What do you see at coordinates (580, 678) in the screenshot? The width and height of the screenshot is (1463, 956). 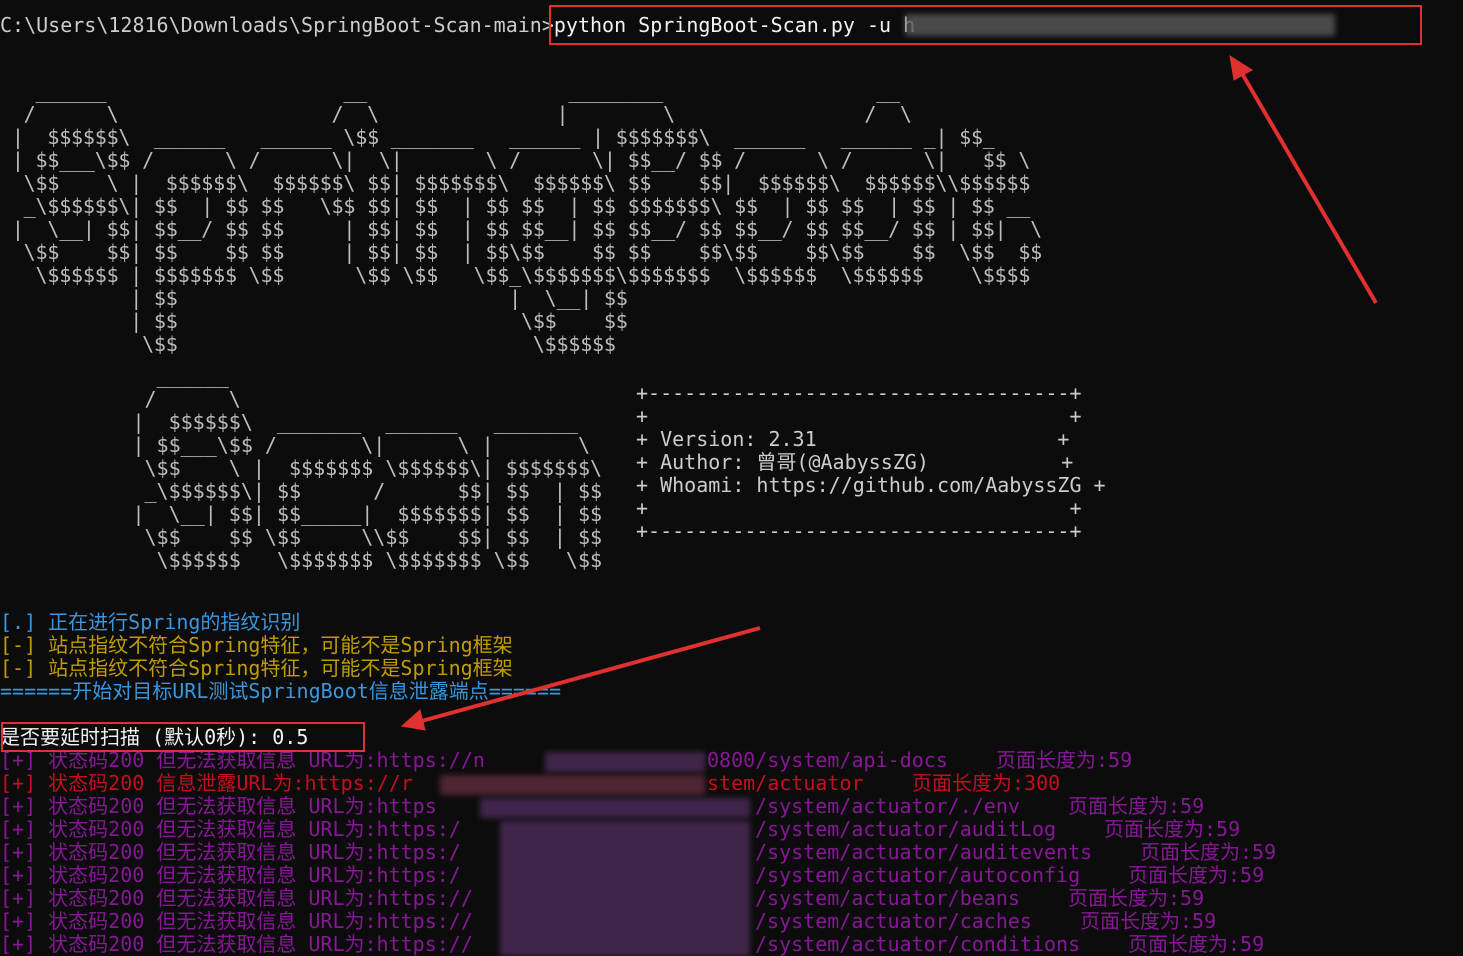 I see `arrow-to-delay-prompt` at bounding box center [580, 678].